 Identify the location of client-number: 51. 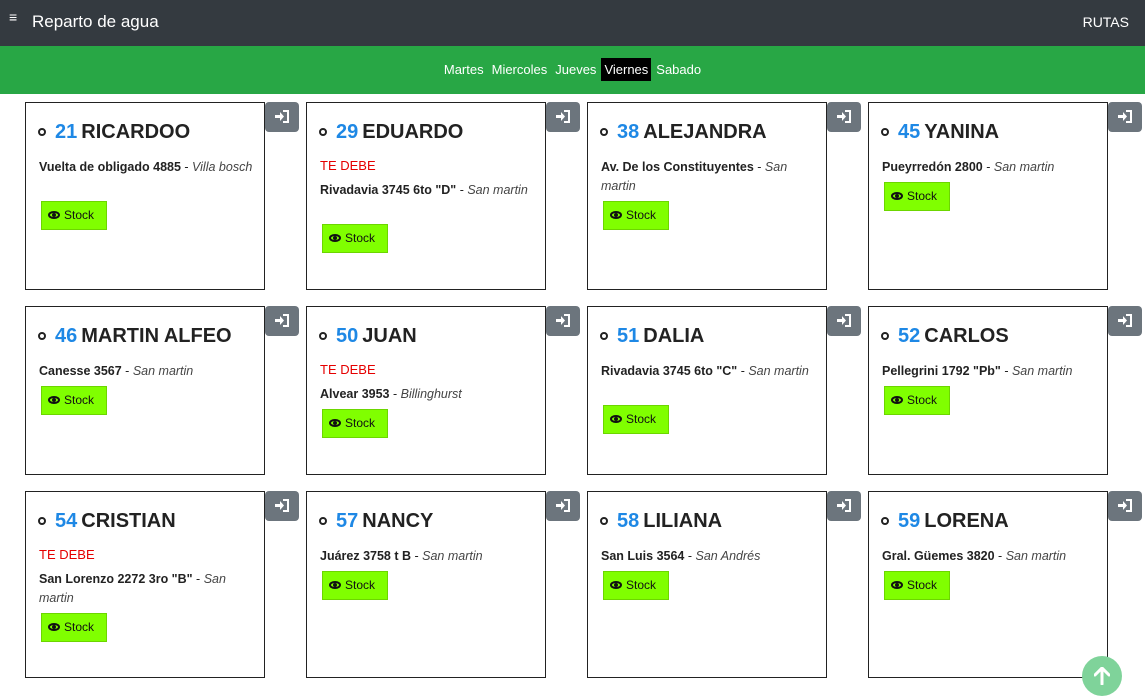
(628, 336).